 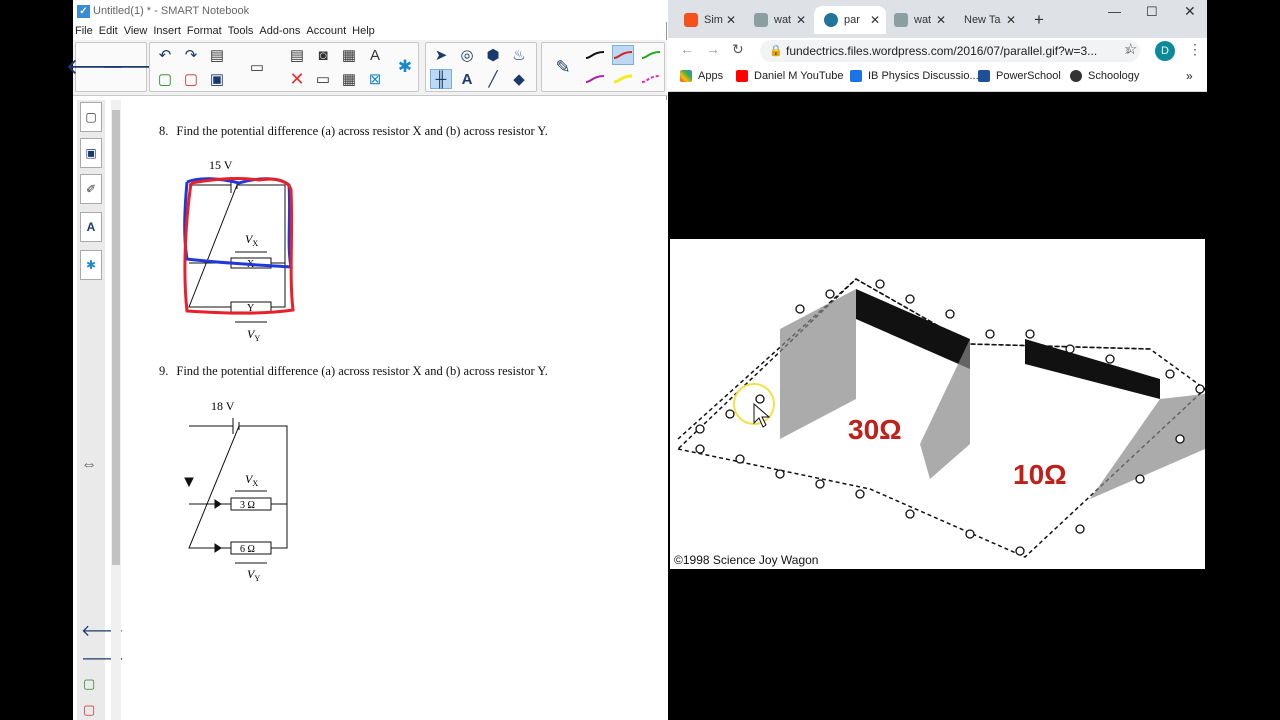 What do you see at coordinates (467, 79) in the screenshot?
I see `text-tool-icon: A` at bounding box center [467, 79].